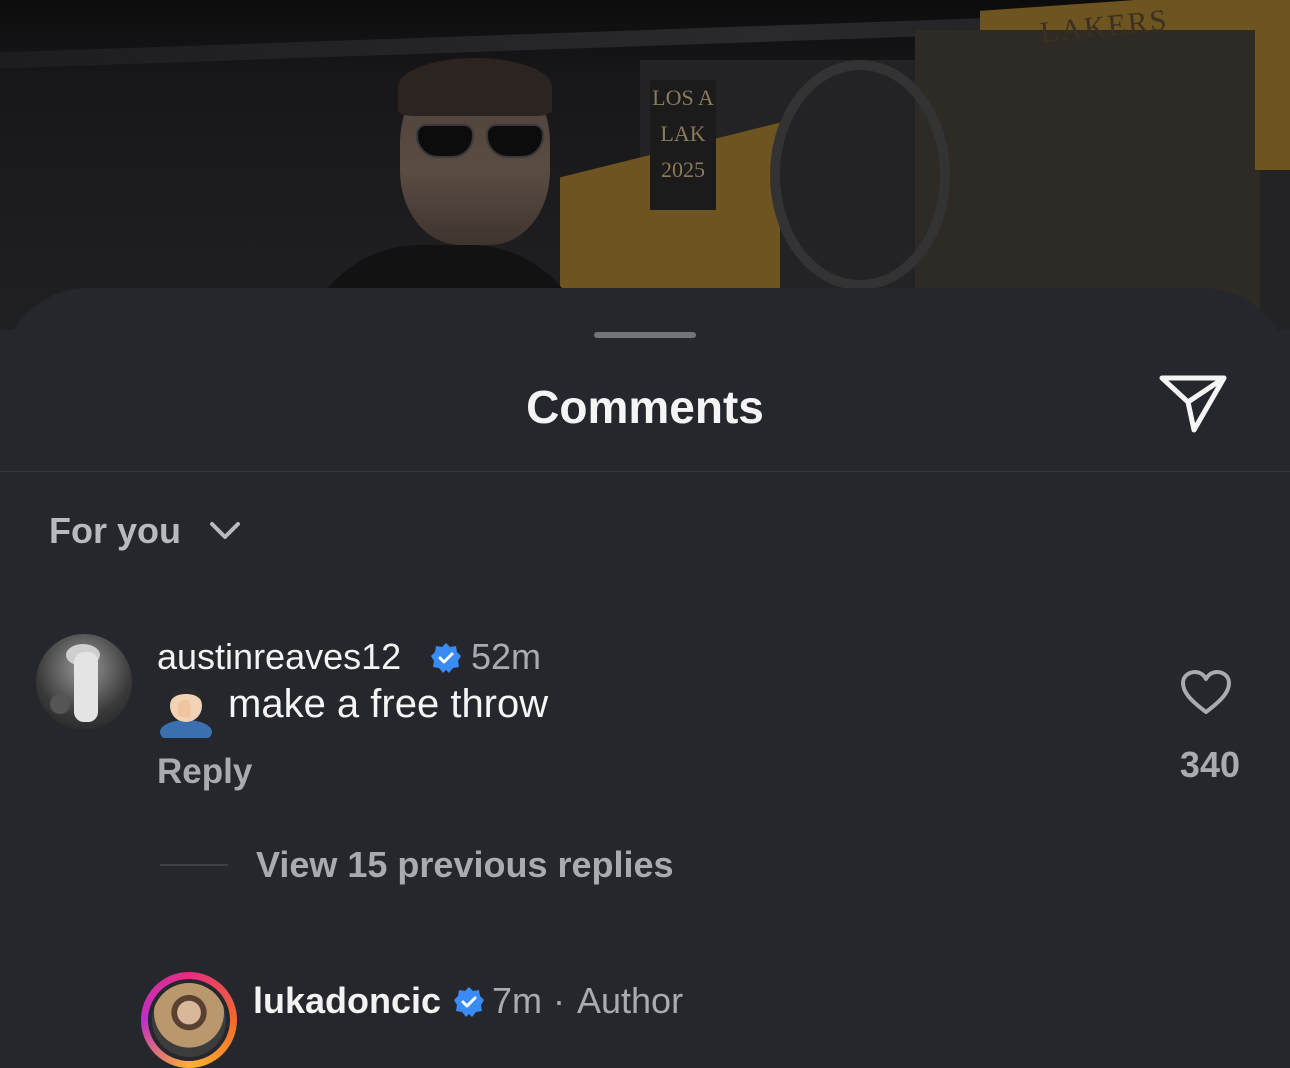  I want to click on chevron-down-icon, so click(225, 530).